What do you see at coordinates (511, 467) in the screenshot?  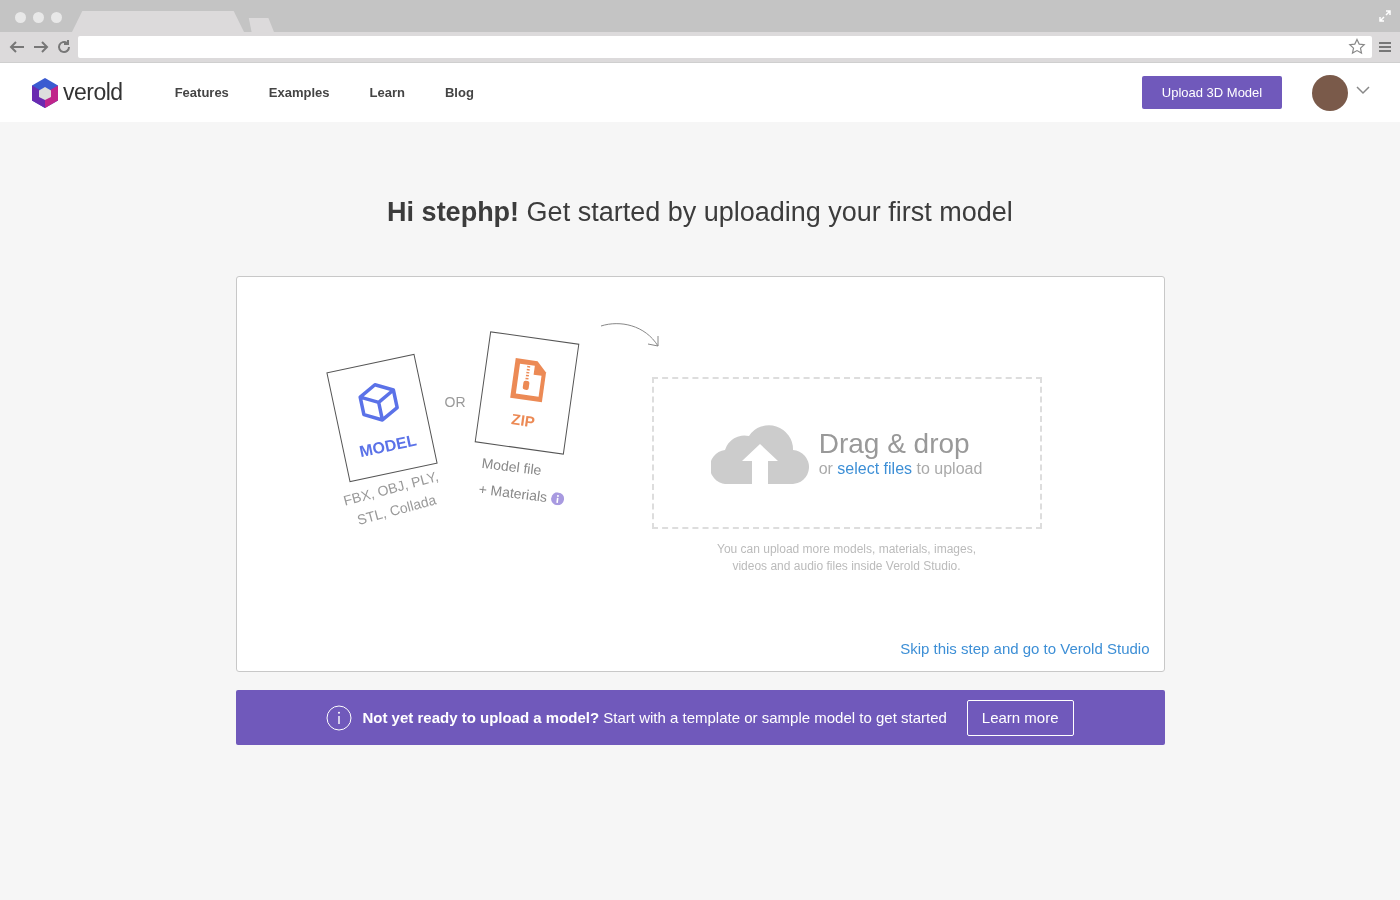 I see `zip-line: Model file` at bounding box center [511, 467].